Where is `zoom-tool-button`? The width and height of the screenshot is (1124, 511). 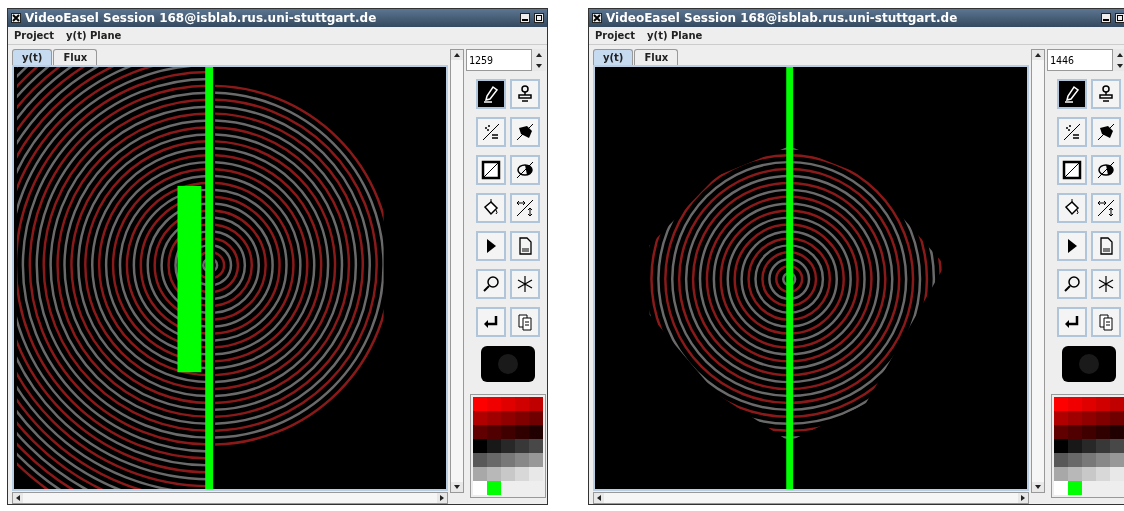 zoom-tool-button is located at coordinates (491, 284).